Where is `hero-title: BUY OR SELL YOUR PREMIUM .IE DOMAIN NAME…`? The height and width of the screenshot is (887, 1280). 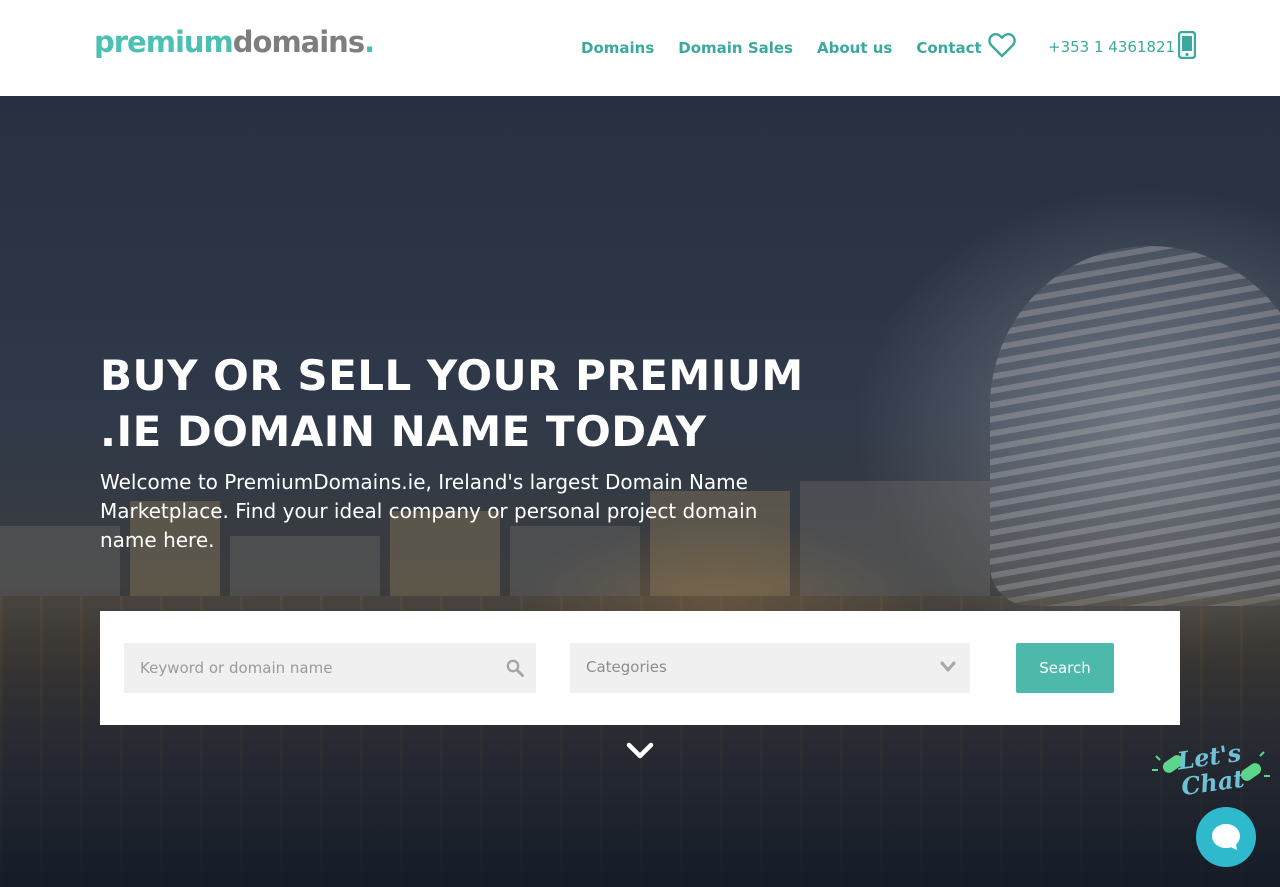
hero-title: BUY OR SELL YOUR PREMIUM .IE DOMAIN NAME… is located at coordinates (452, 403).